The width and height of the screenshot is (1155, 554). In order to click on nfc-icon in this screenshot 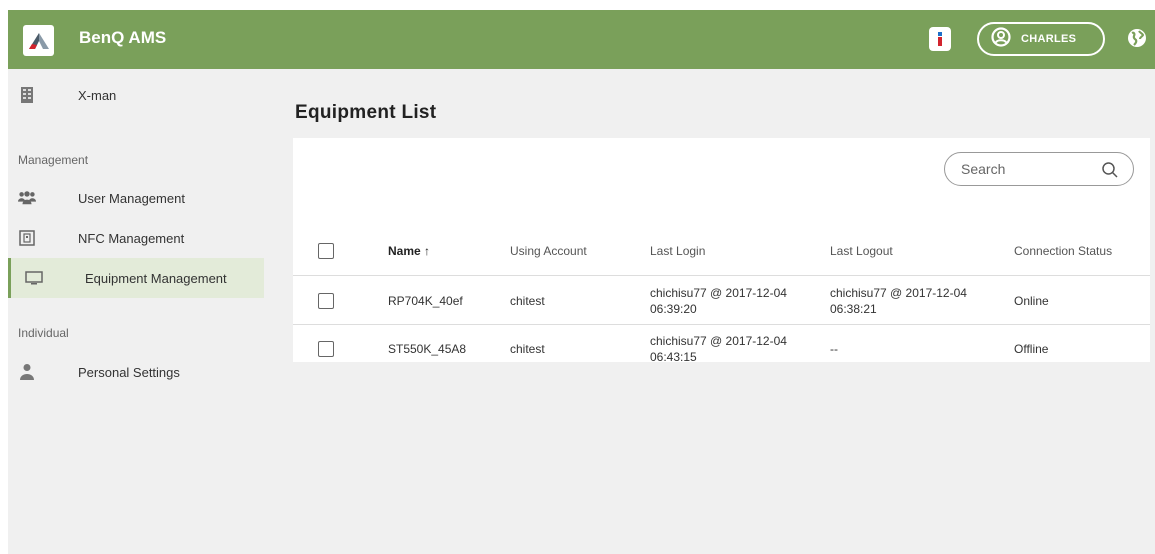, I will do `click(27, 238)`.